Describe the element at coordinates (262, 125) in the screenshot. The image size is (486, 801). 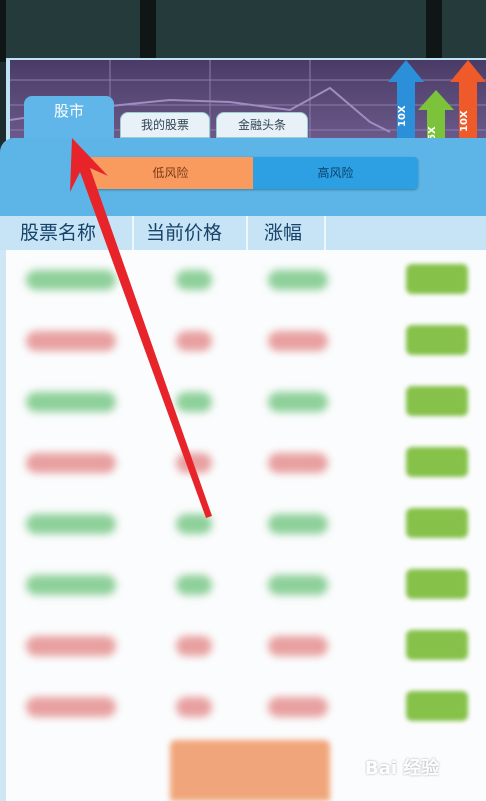
I see `tab-finance-news: 金融头条` at that location.